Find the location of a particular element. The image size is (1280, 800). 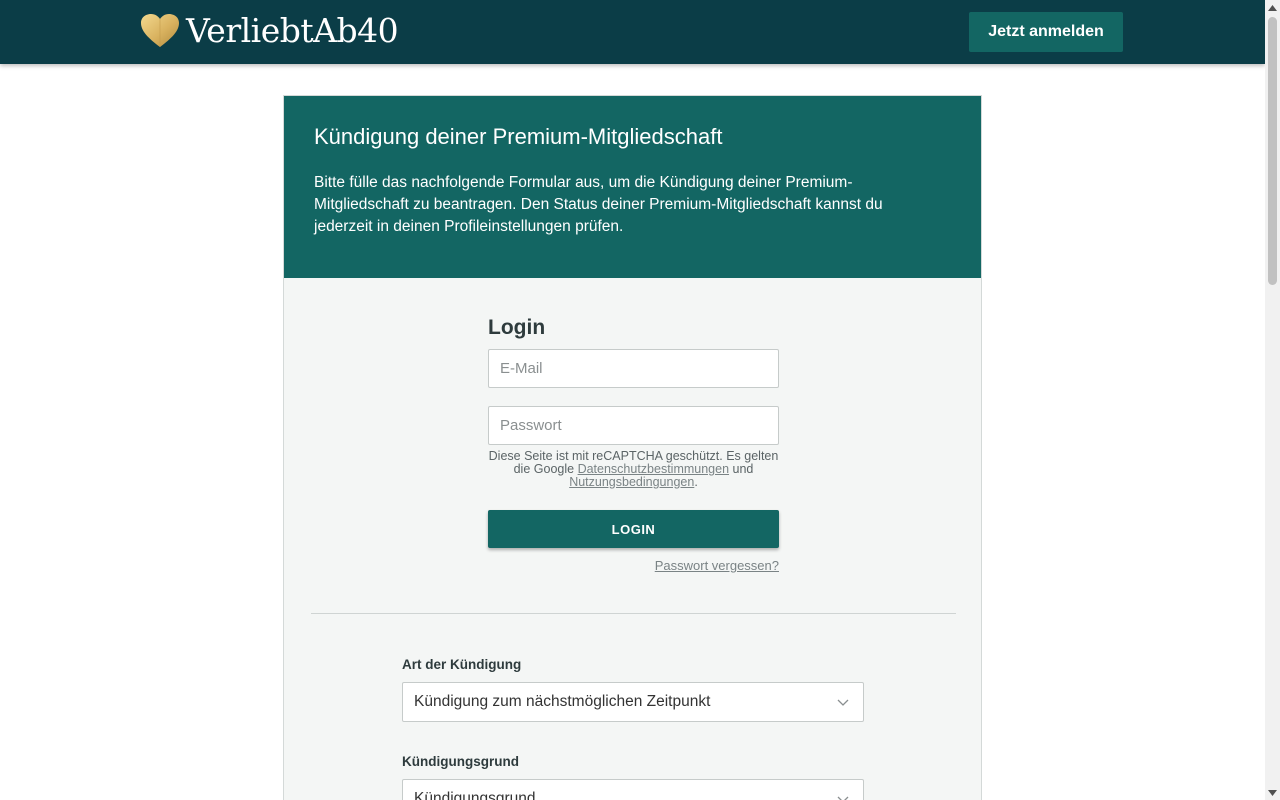

terms-link: Nutzungsbedingungen is located at coordinates (631, 482).